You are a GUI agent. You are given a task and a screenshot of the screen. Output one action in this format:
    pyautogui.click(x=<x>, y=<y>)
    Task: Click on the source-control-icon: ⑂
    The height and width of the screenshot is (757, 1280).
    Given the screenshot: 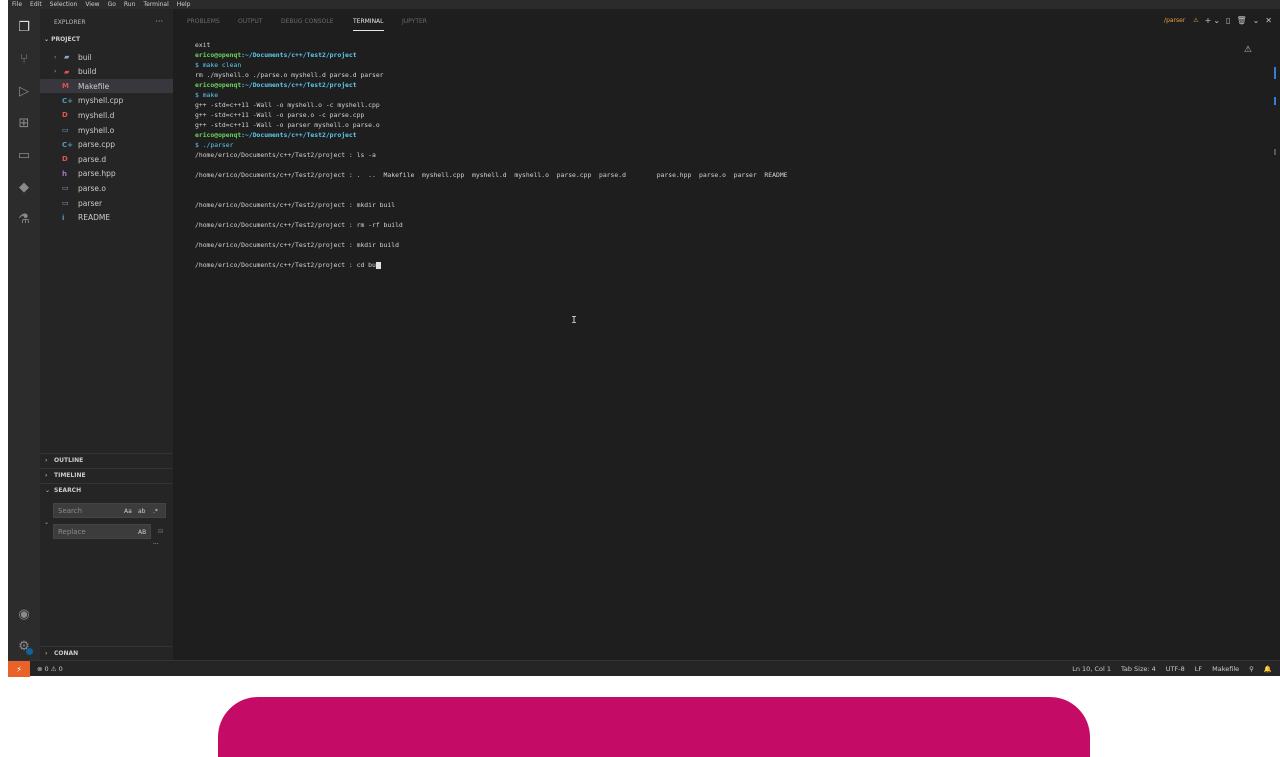 What is the action you would take?
    pyautogui.click(x=24, y=59)
    